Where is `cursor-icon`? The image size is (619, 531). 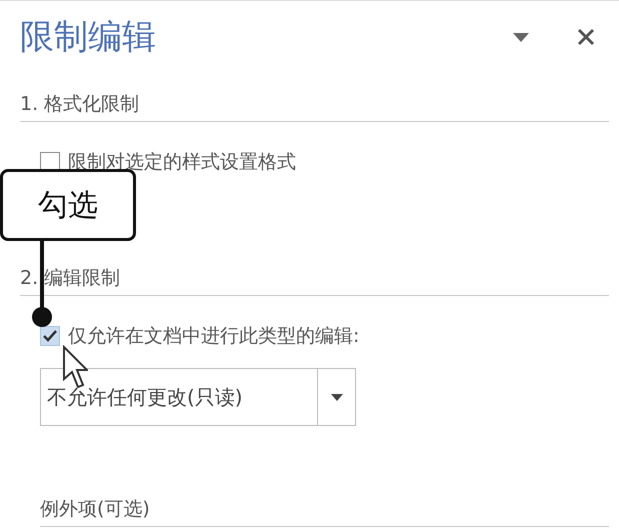
cursor-icon is located at coordinates (75, 366).